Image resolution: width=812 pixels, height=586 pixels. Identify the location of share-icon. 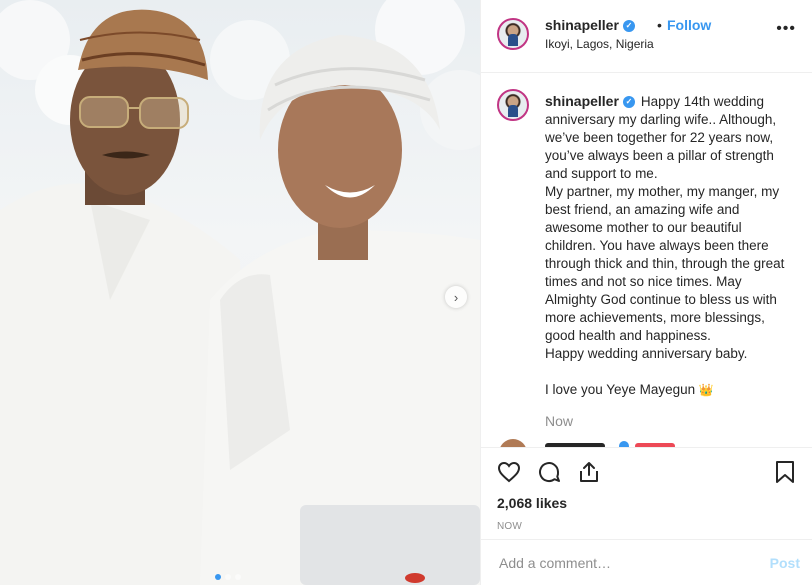
(589, 472).